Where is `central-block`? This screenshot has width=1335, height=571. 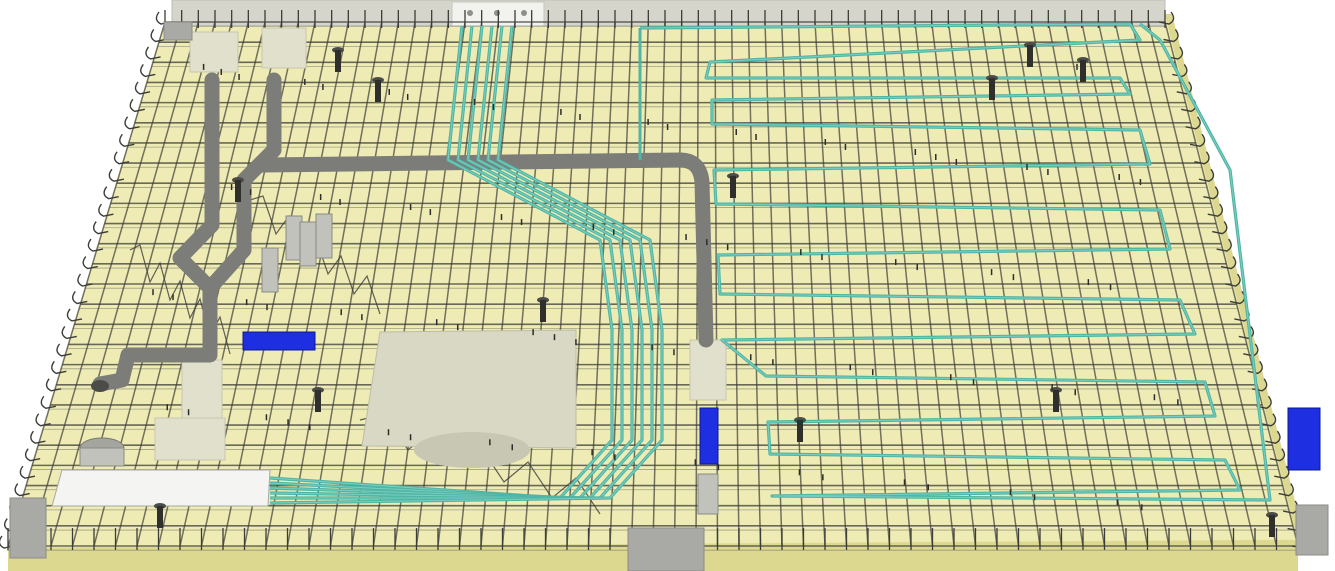 central-block is located at coordinates (469, 389).